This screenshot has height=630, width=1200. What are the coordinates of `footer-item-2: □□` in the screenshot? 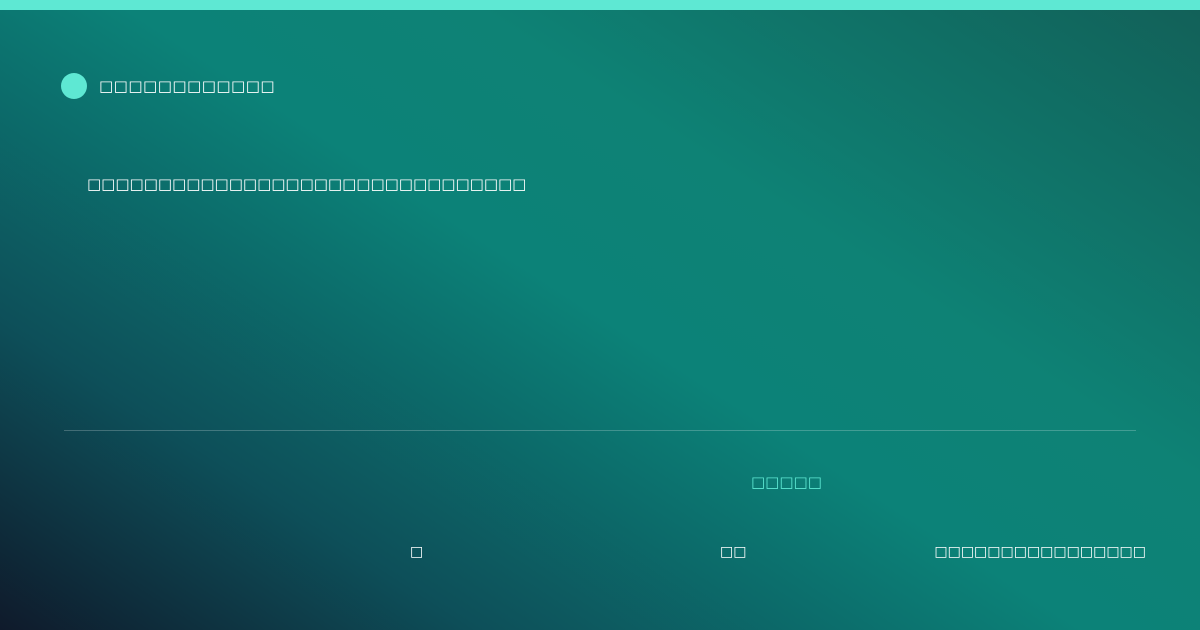 It's located at (733, 552).